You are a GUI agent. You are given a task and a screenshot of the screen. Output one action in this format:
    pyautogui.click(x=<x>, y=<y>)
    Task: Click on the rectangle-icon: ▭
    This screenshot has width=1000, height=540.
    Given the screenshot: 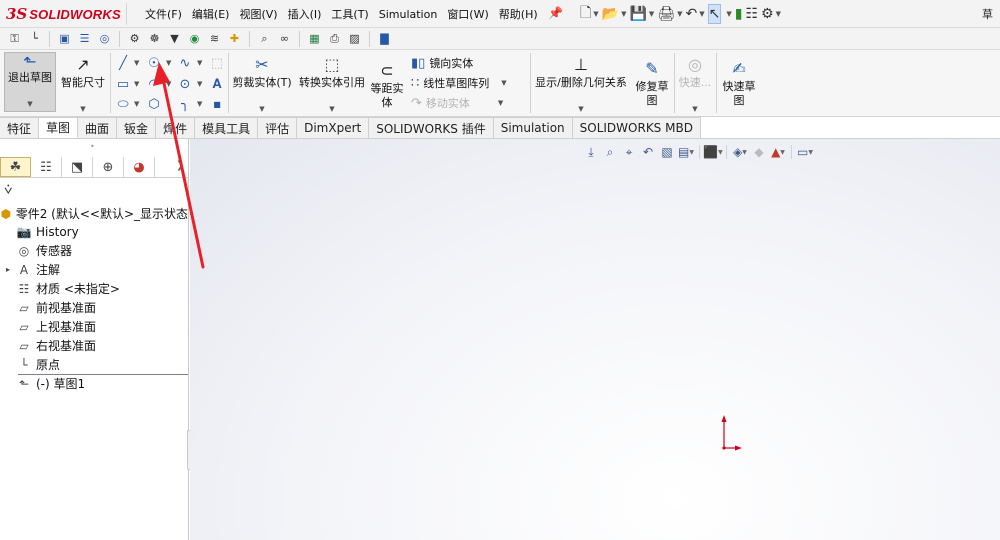 What is the action you would take?
    pyautogui.click(x=123, y=84)
    